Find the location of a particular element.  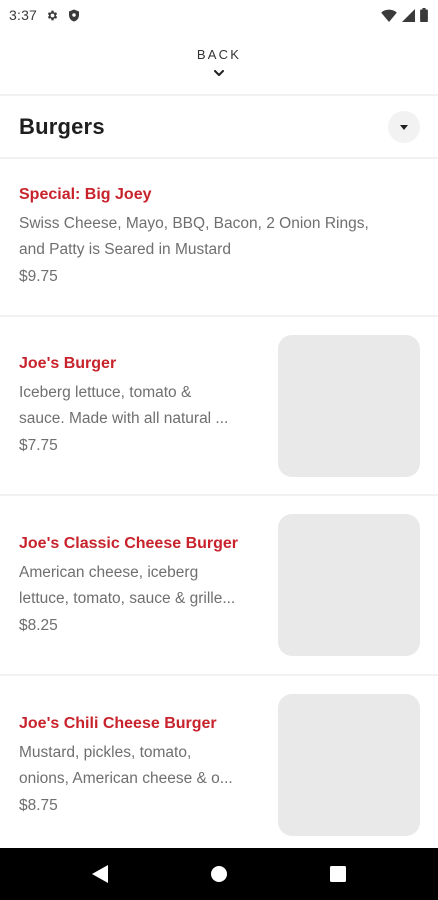

status-left: 3:37 is located at coordinates (44, 15).